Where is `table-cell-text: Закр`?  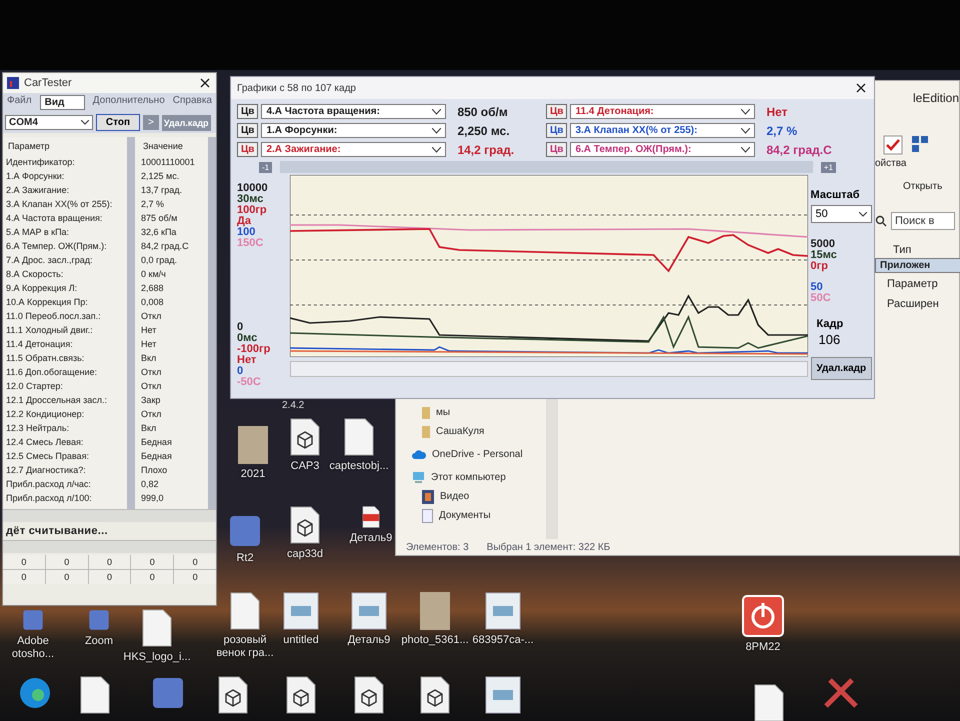
table-cell-text: Закр is located at coordinates (151, 400).